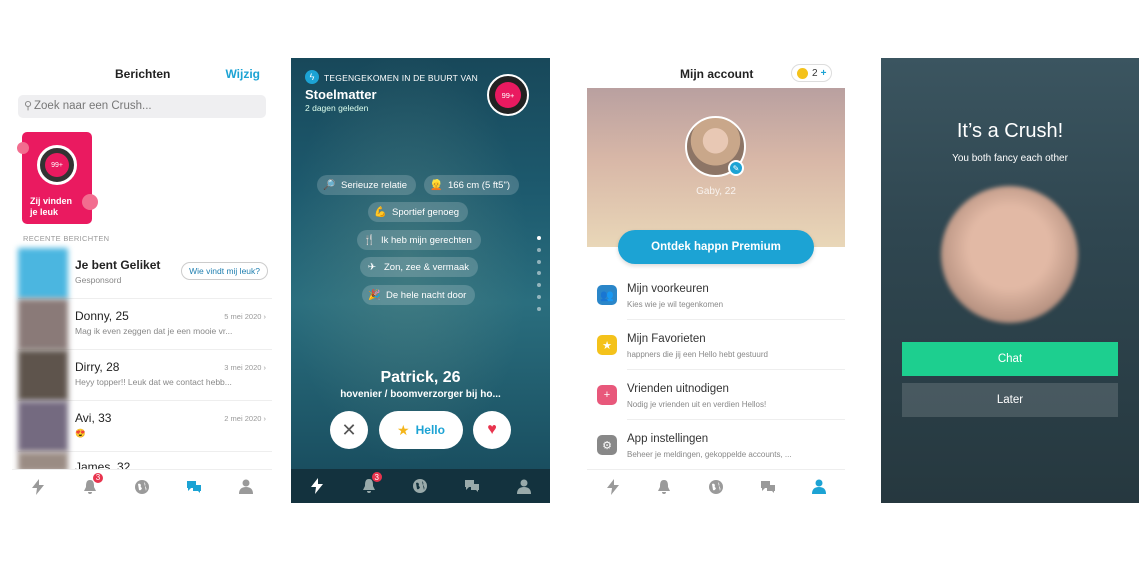 The width and height of the screenshot is (1148, 580). Describe the element at coordinates (312, 77) in the screenshot. I see `lightning-icon: ϟ` at that location.